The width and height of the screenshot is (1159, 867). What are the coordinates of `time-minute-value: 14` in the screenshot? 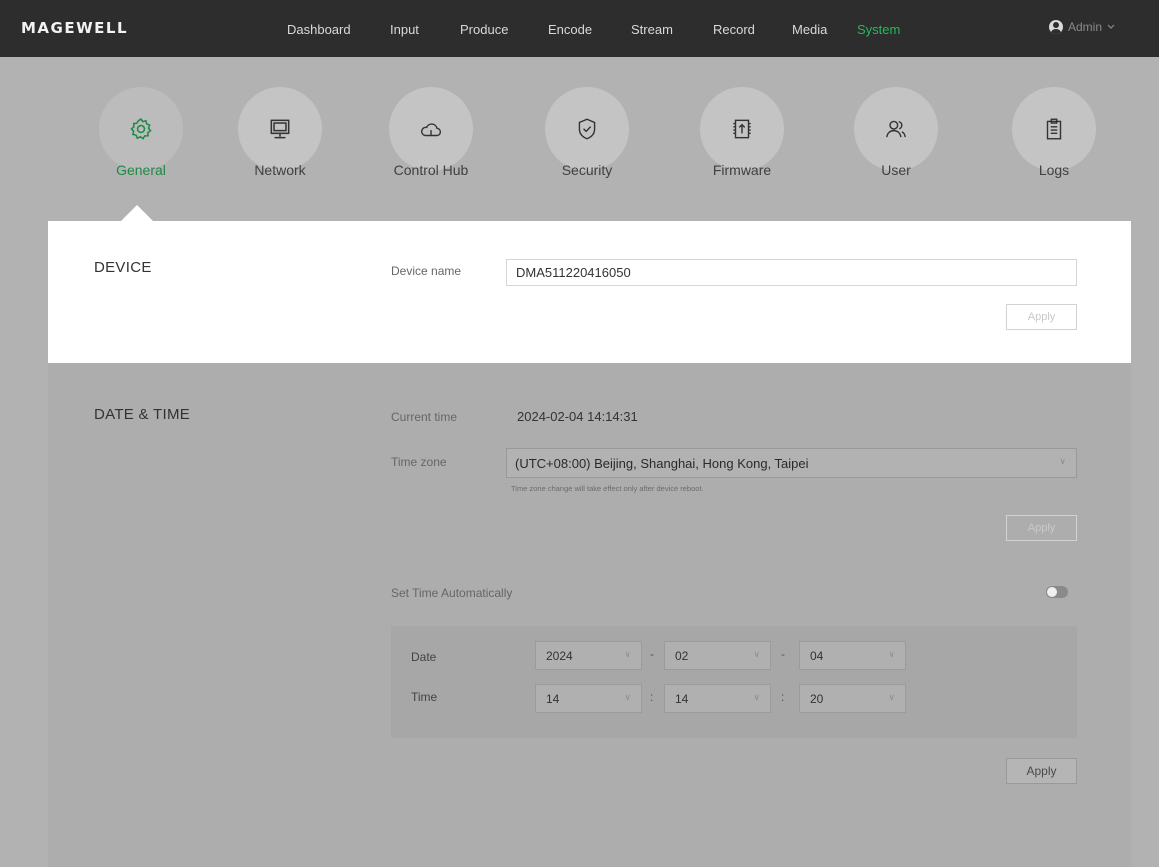 It's located at (682, 699).